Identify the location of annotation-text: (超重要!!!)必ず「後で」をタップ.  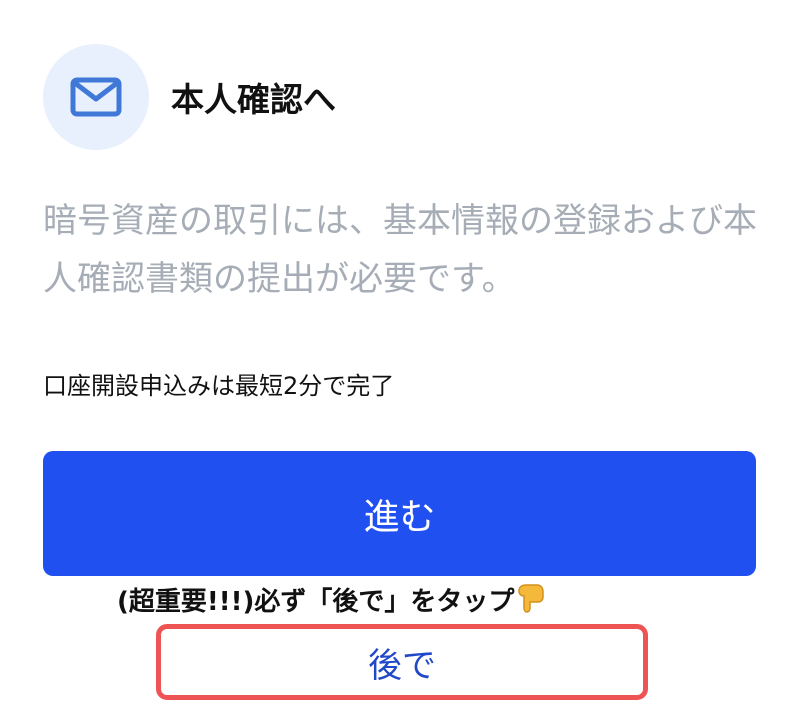
(316, 602).